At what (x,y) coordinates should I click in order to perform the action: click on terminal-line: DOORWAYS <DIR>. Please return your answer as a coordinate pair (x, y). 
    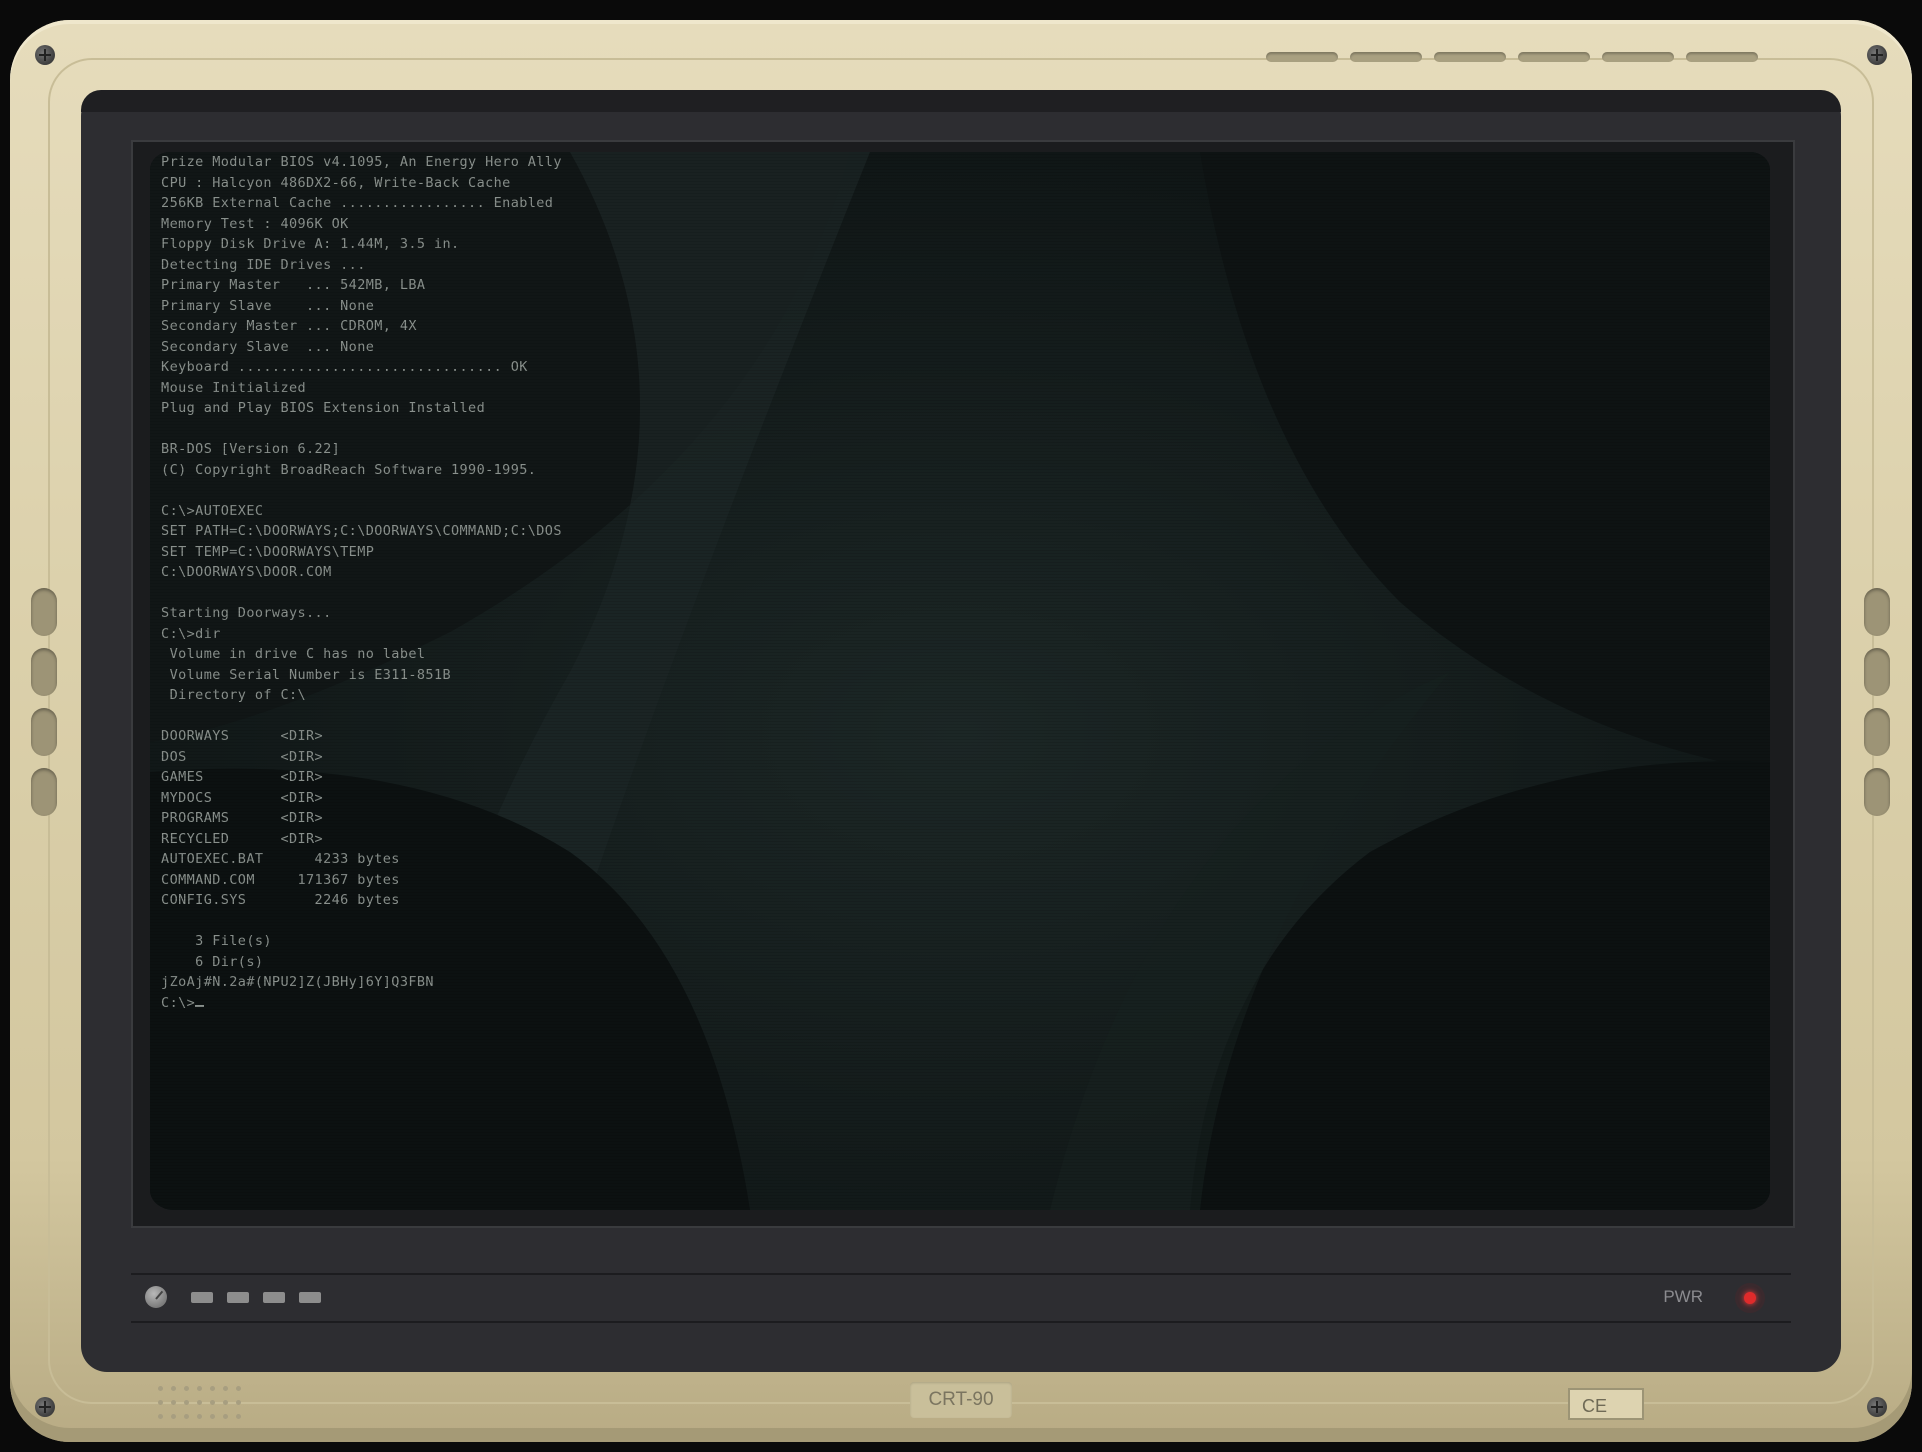
    Looking at the image, I should click on (237, 736).